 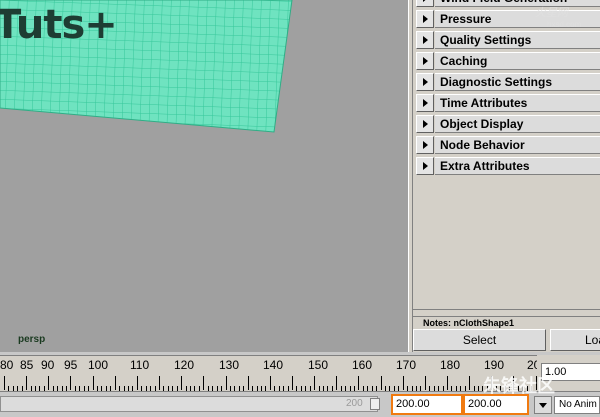 What do you see at coordinates (354, 403) in the screenshot?
I see `range-start-label: 200` at bounding box center [354, 403].